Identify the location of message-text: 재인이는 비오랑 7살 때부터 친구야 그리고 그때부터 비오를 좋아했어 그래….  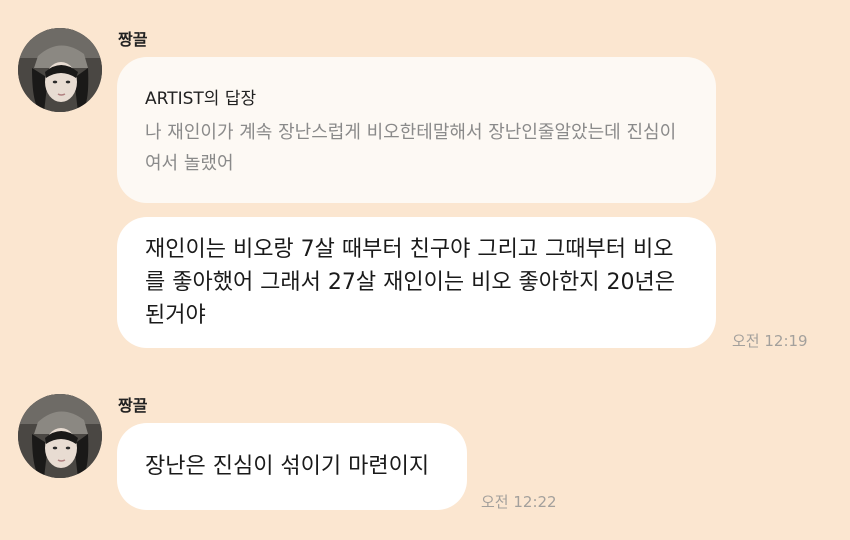
(410, 282).